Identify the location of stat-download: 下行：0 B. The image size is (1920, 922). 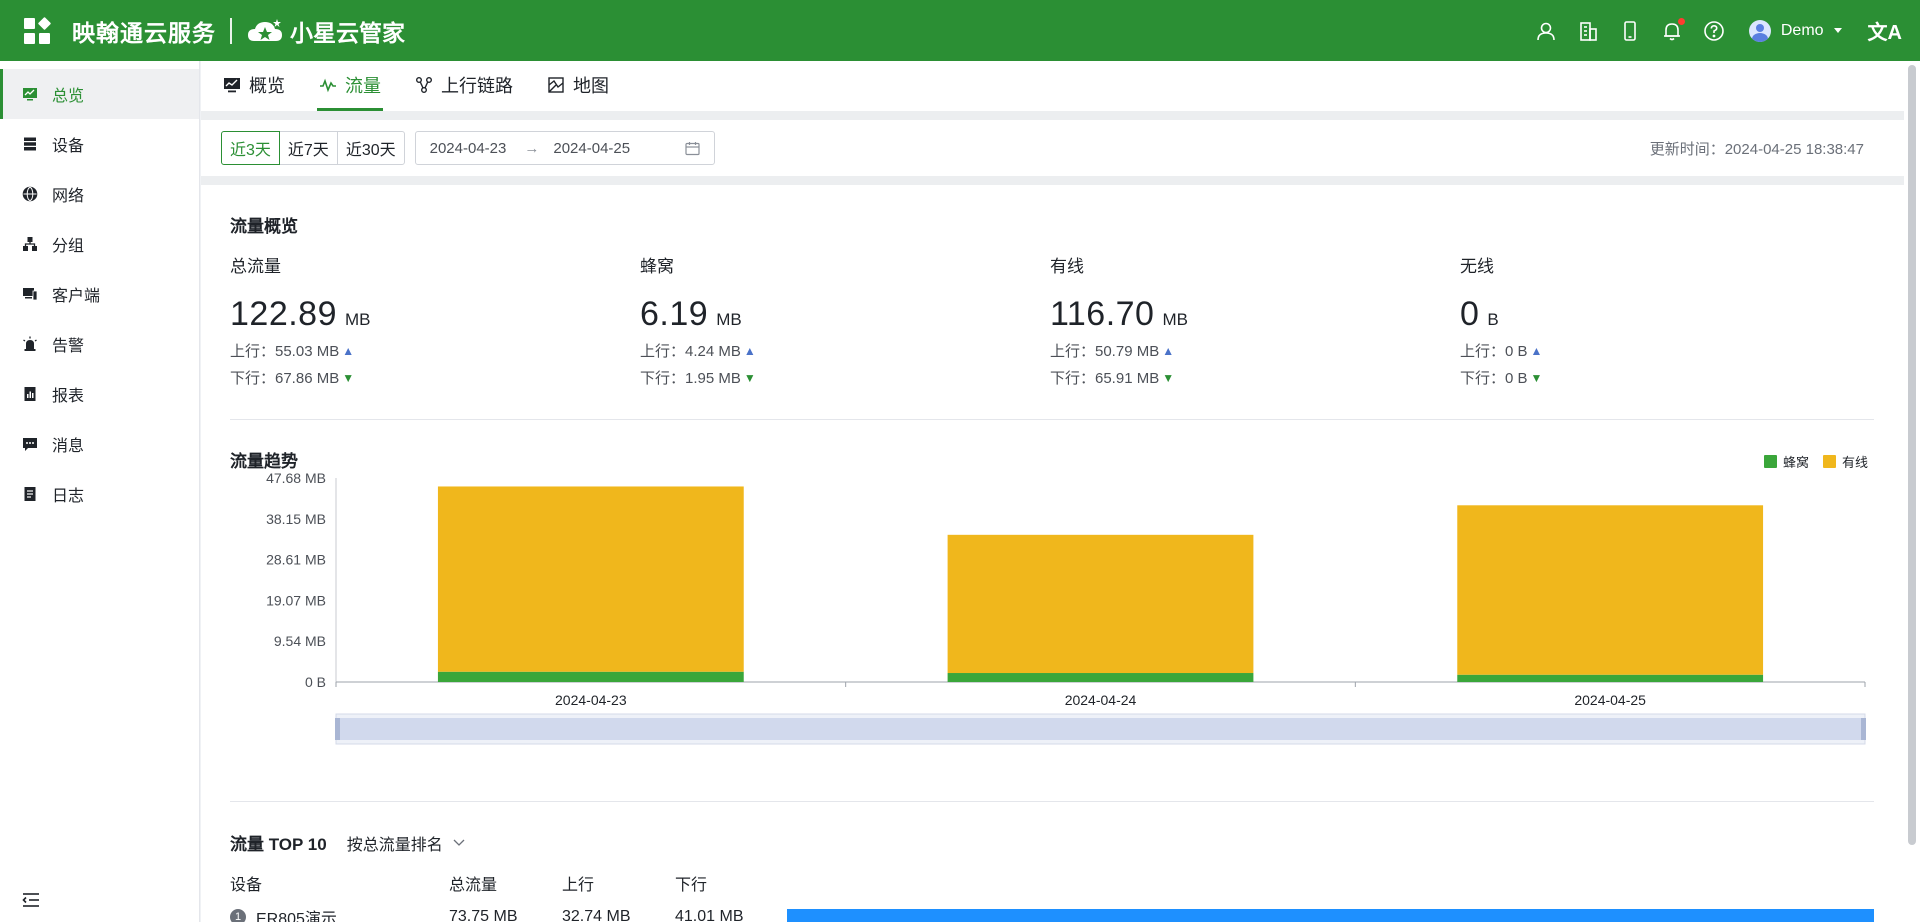
(1494, 378).